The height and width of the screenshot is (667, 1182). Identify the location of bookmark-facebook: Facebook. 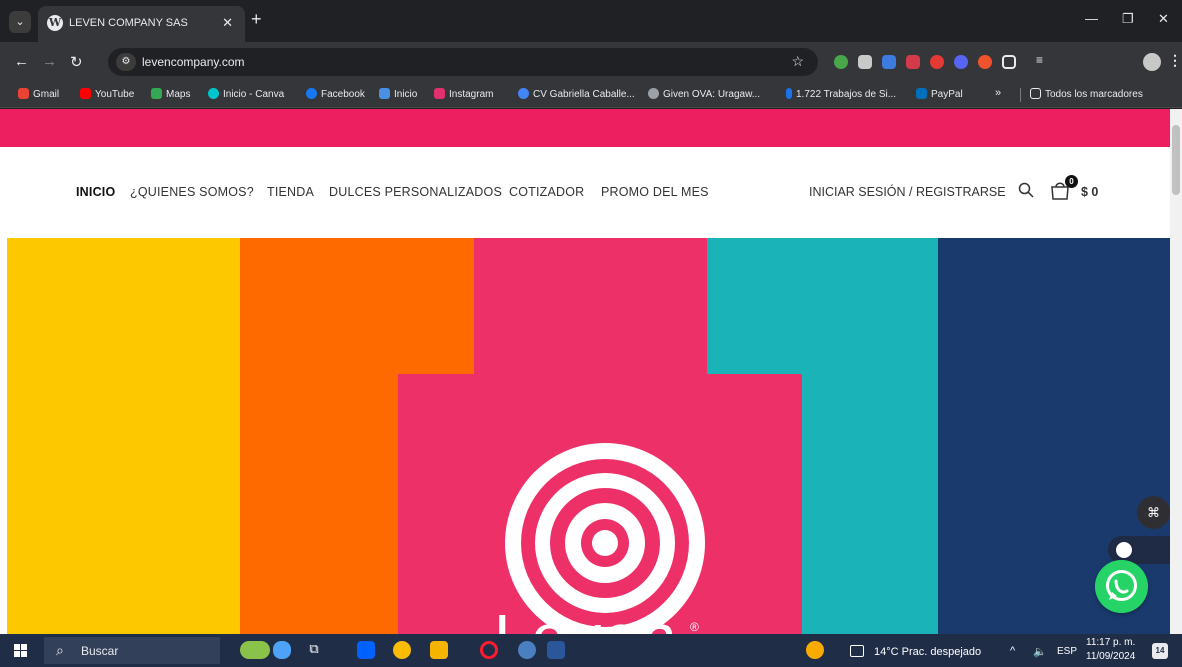
(335, 94).